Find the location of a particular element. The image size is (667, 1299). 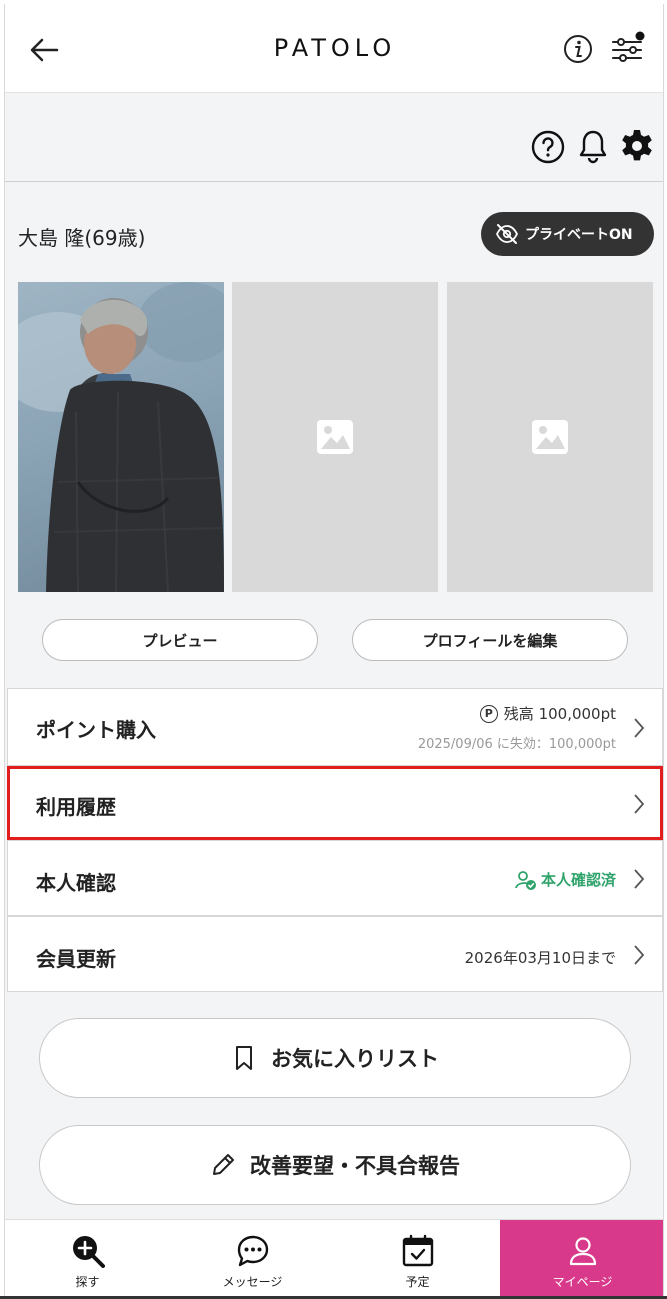

tab-mypage: マイページ is located at coordinates (581, 1258).